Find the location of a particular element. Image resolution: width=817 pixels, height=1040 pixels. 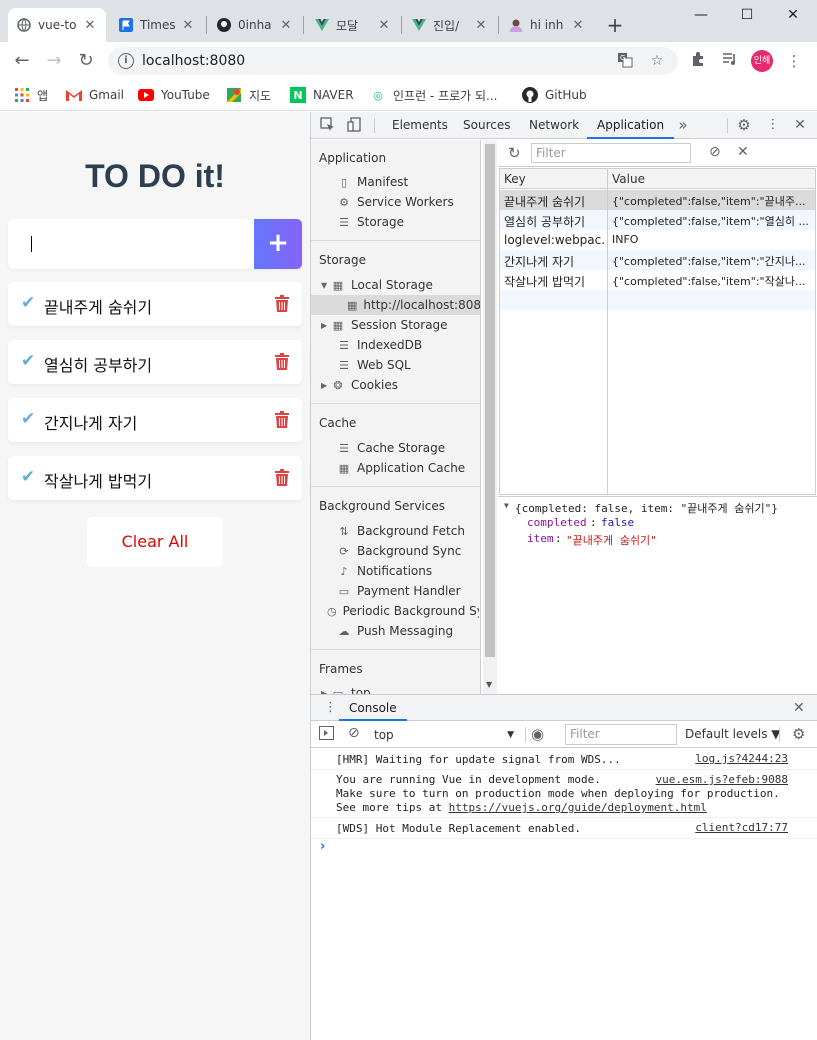

tab-console: Console is located at coordinates (373, 708).